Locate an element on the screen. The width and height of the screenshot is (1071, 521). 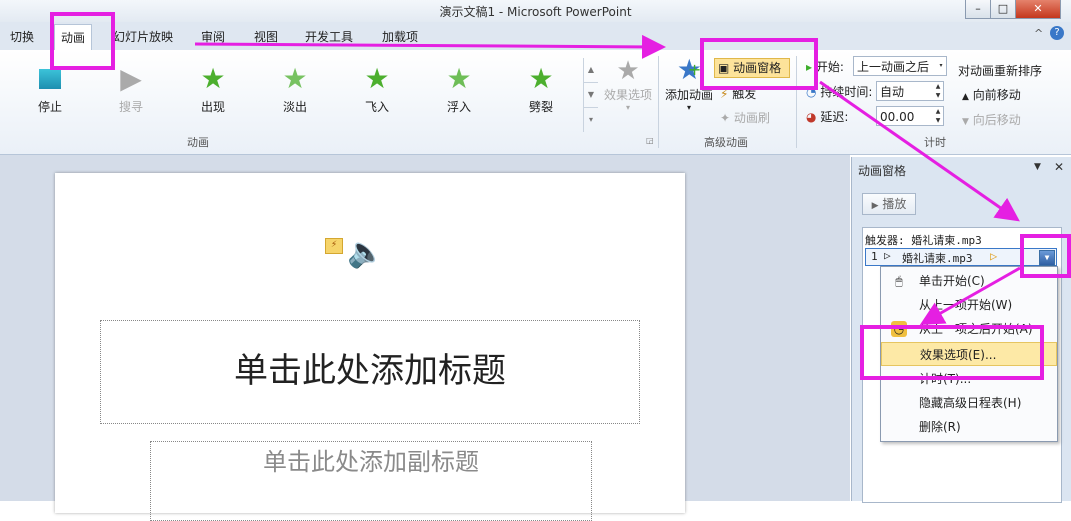
add-animation-star-icon: ★+ is located at coordinates (689, 69).